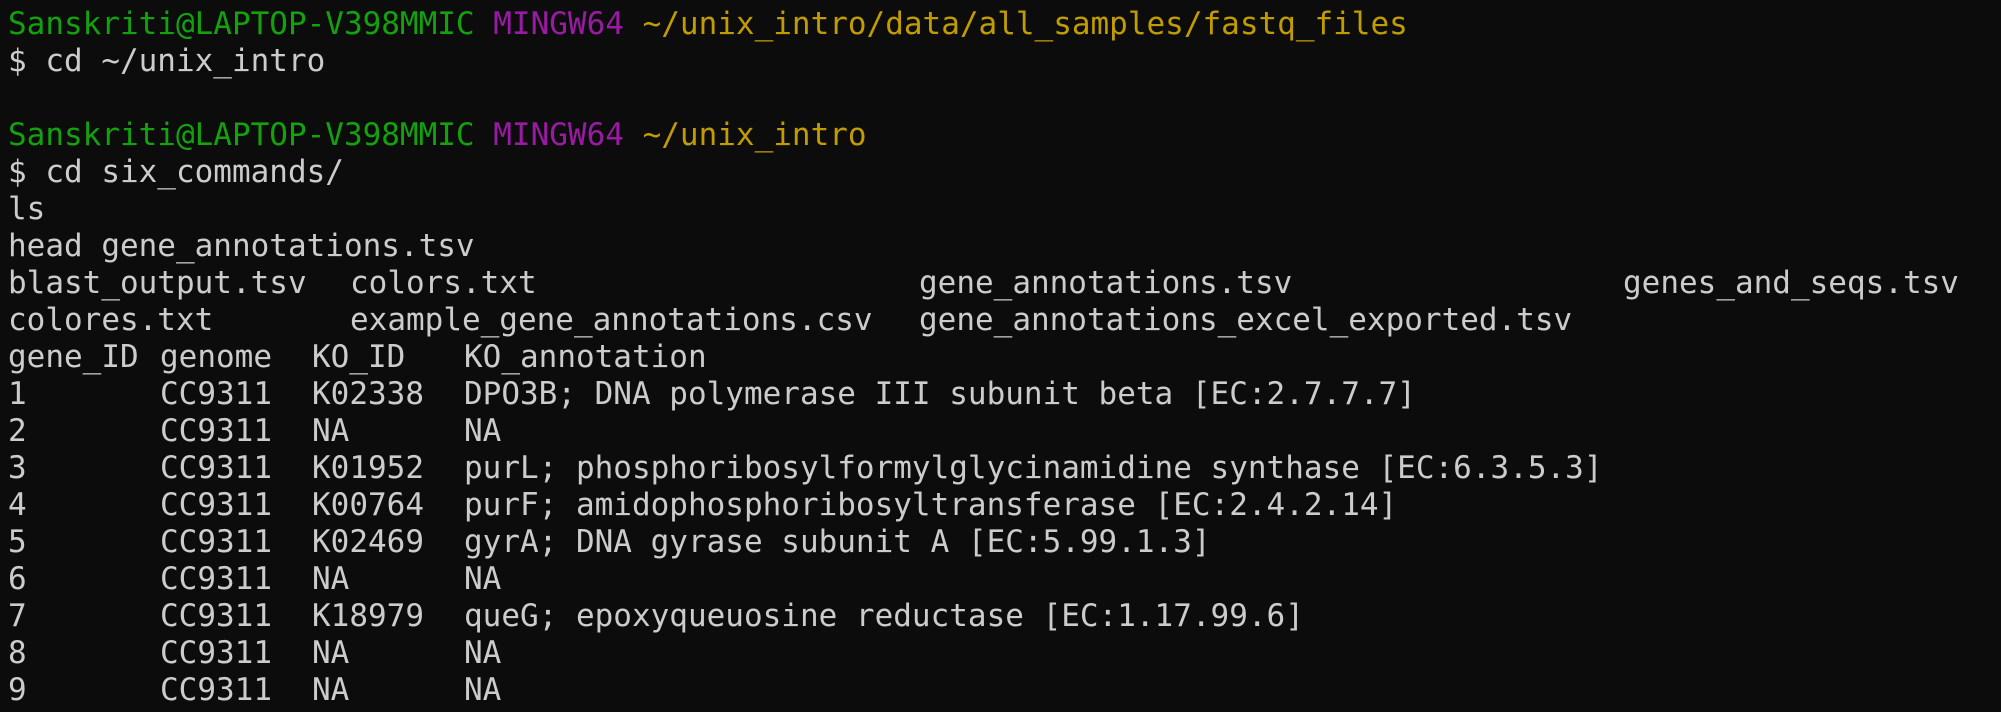  I want to click on table-row: 9 CC9311 NA NA, so click(1004, 690).